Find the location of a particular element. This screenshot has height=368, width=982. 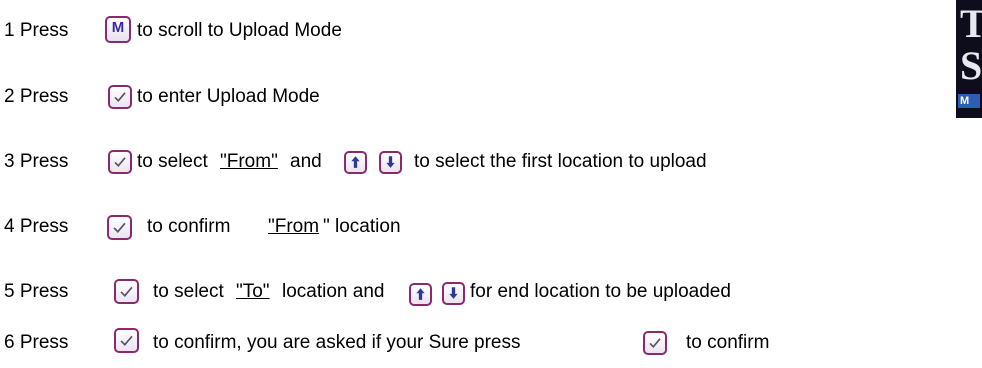

step-text: " location is located at coordinates (362, 226).